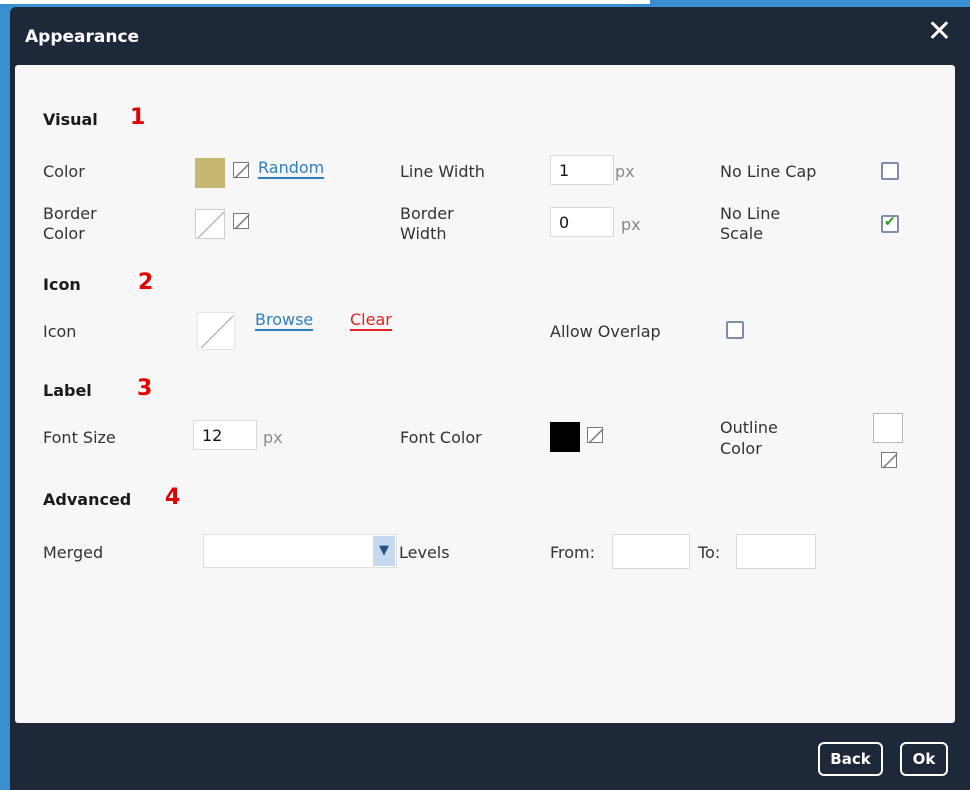  What do you see at coordinates (67, 390) in the screenshot?
I see `section-title-label: Label` at bounding box center [67, 390].